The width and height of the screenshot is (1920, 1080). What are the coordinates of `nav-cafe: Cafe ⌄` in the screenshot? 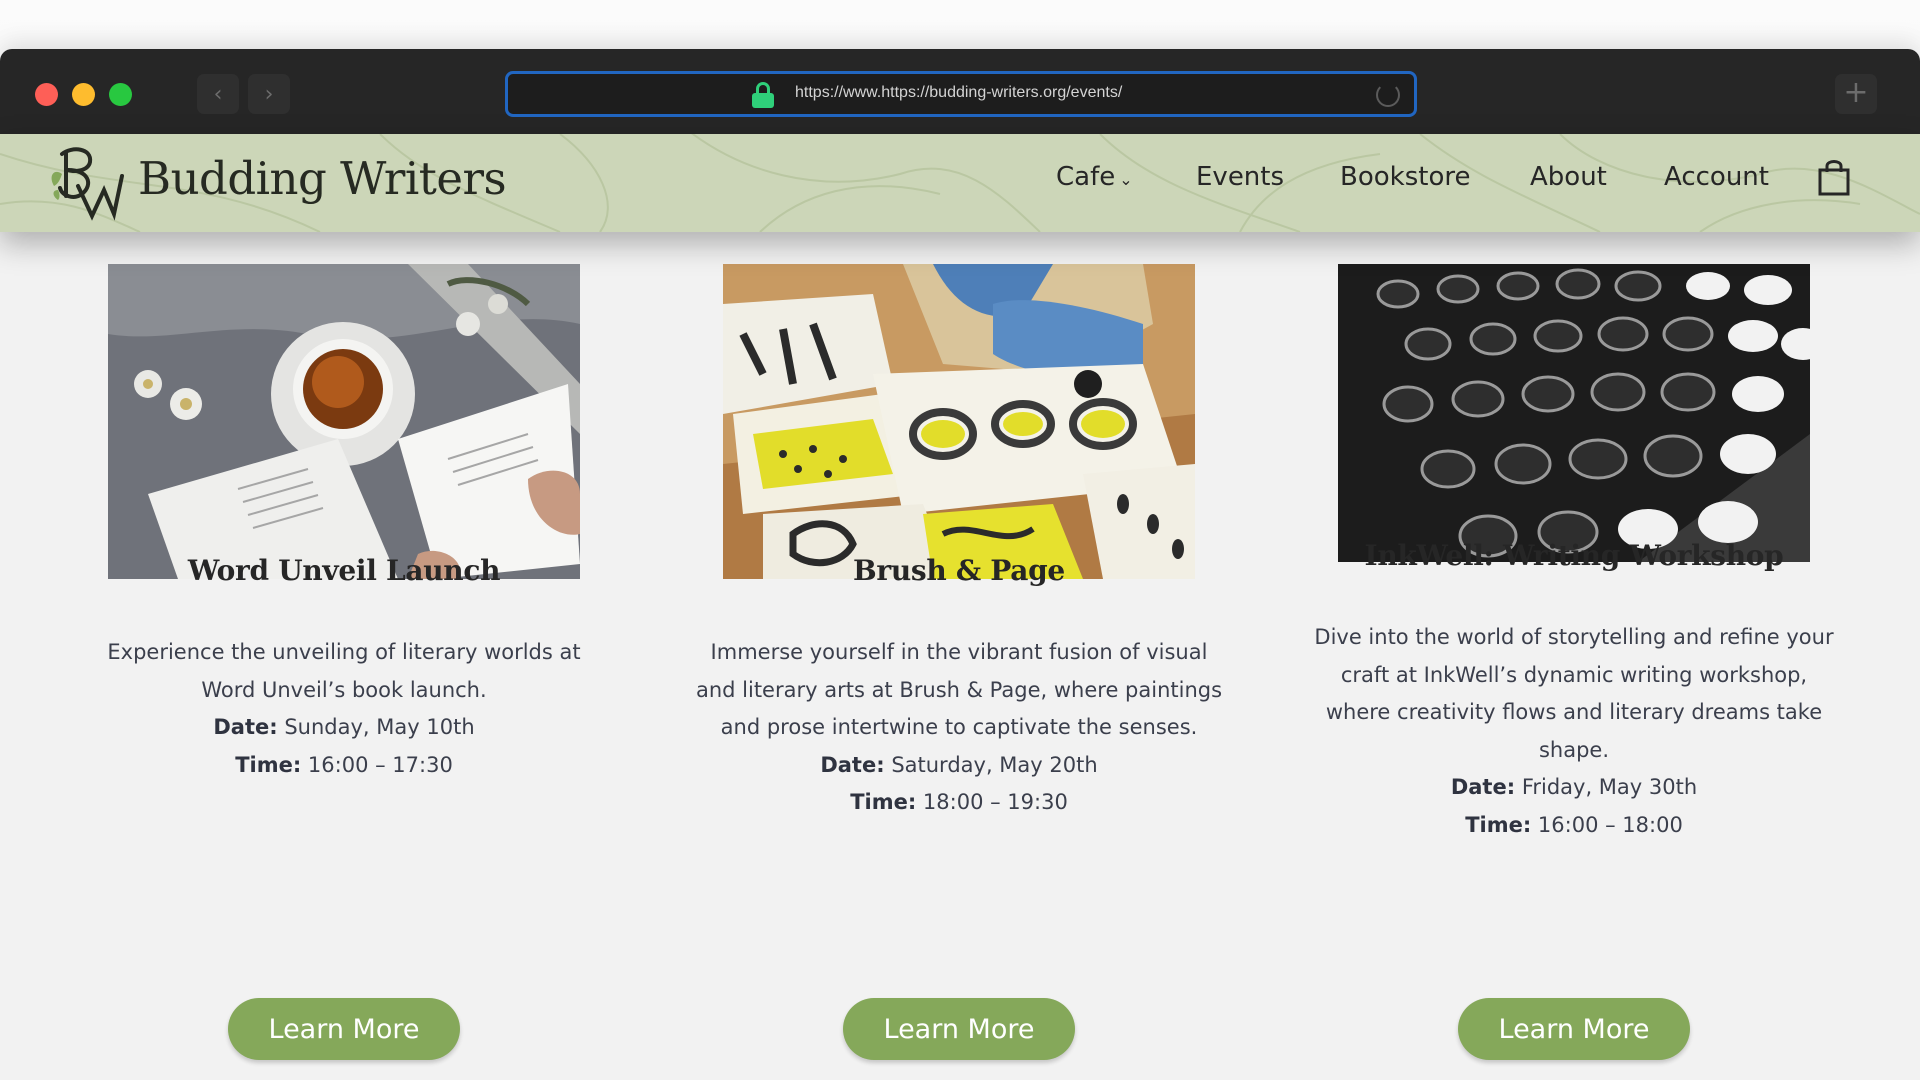 It's located at (1094, 177).